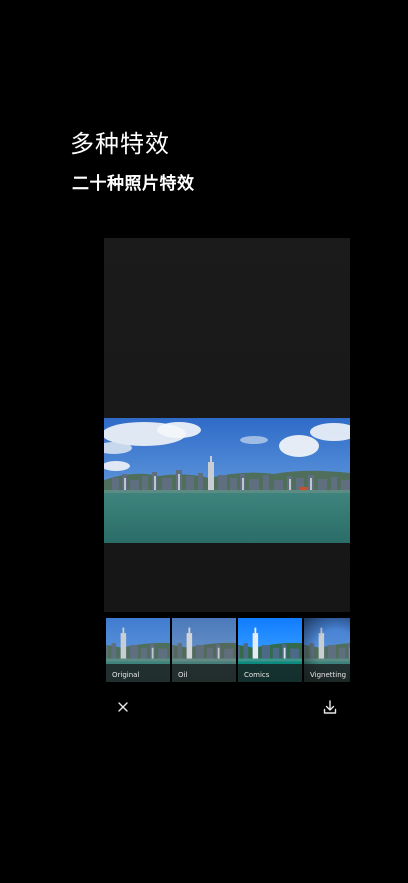 This screenshot has height=883, width=408. Describe the element at coordinates (138, 650) in the screenshot. I see `filter-original: Original` at that location.